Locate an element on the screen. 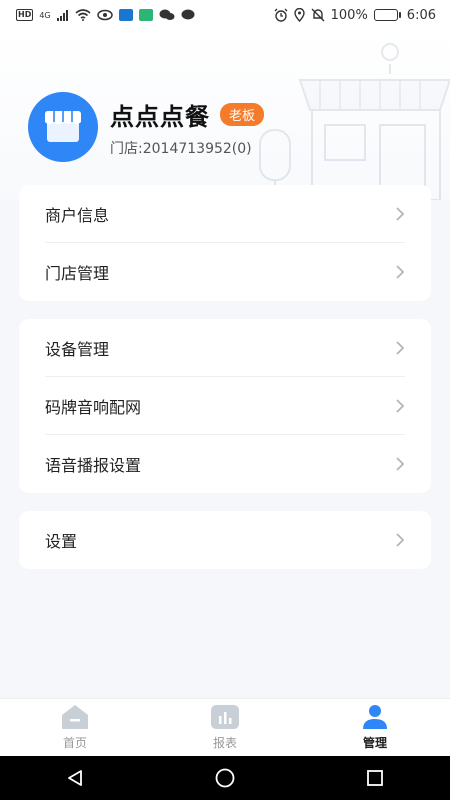  home-icon is located at coordinates (75, 717).